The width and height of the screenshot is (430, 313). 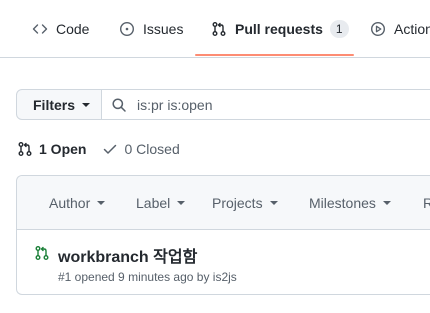 What do you see at coordinates (119, 105) in the screenshot?
I see `search-icon` at bounding box center [119, 105].